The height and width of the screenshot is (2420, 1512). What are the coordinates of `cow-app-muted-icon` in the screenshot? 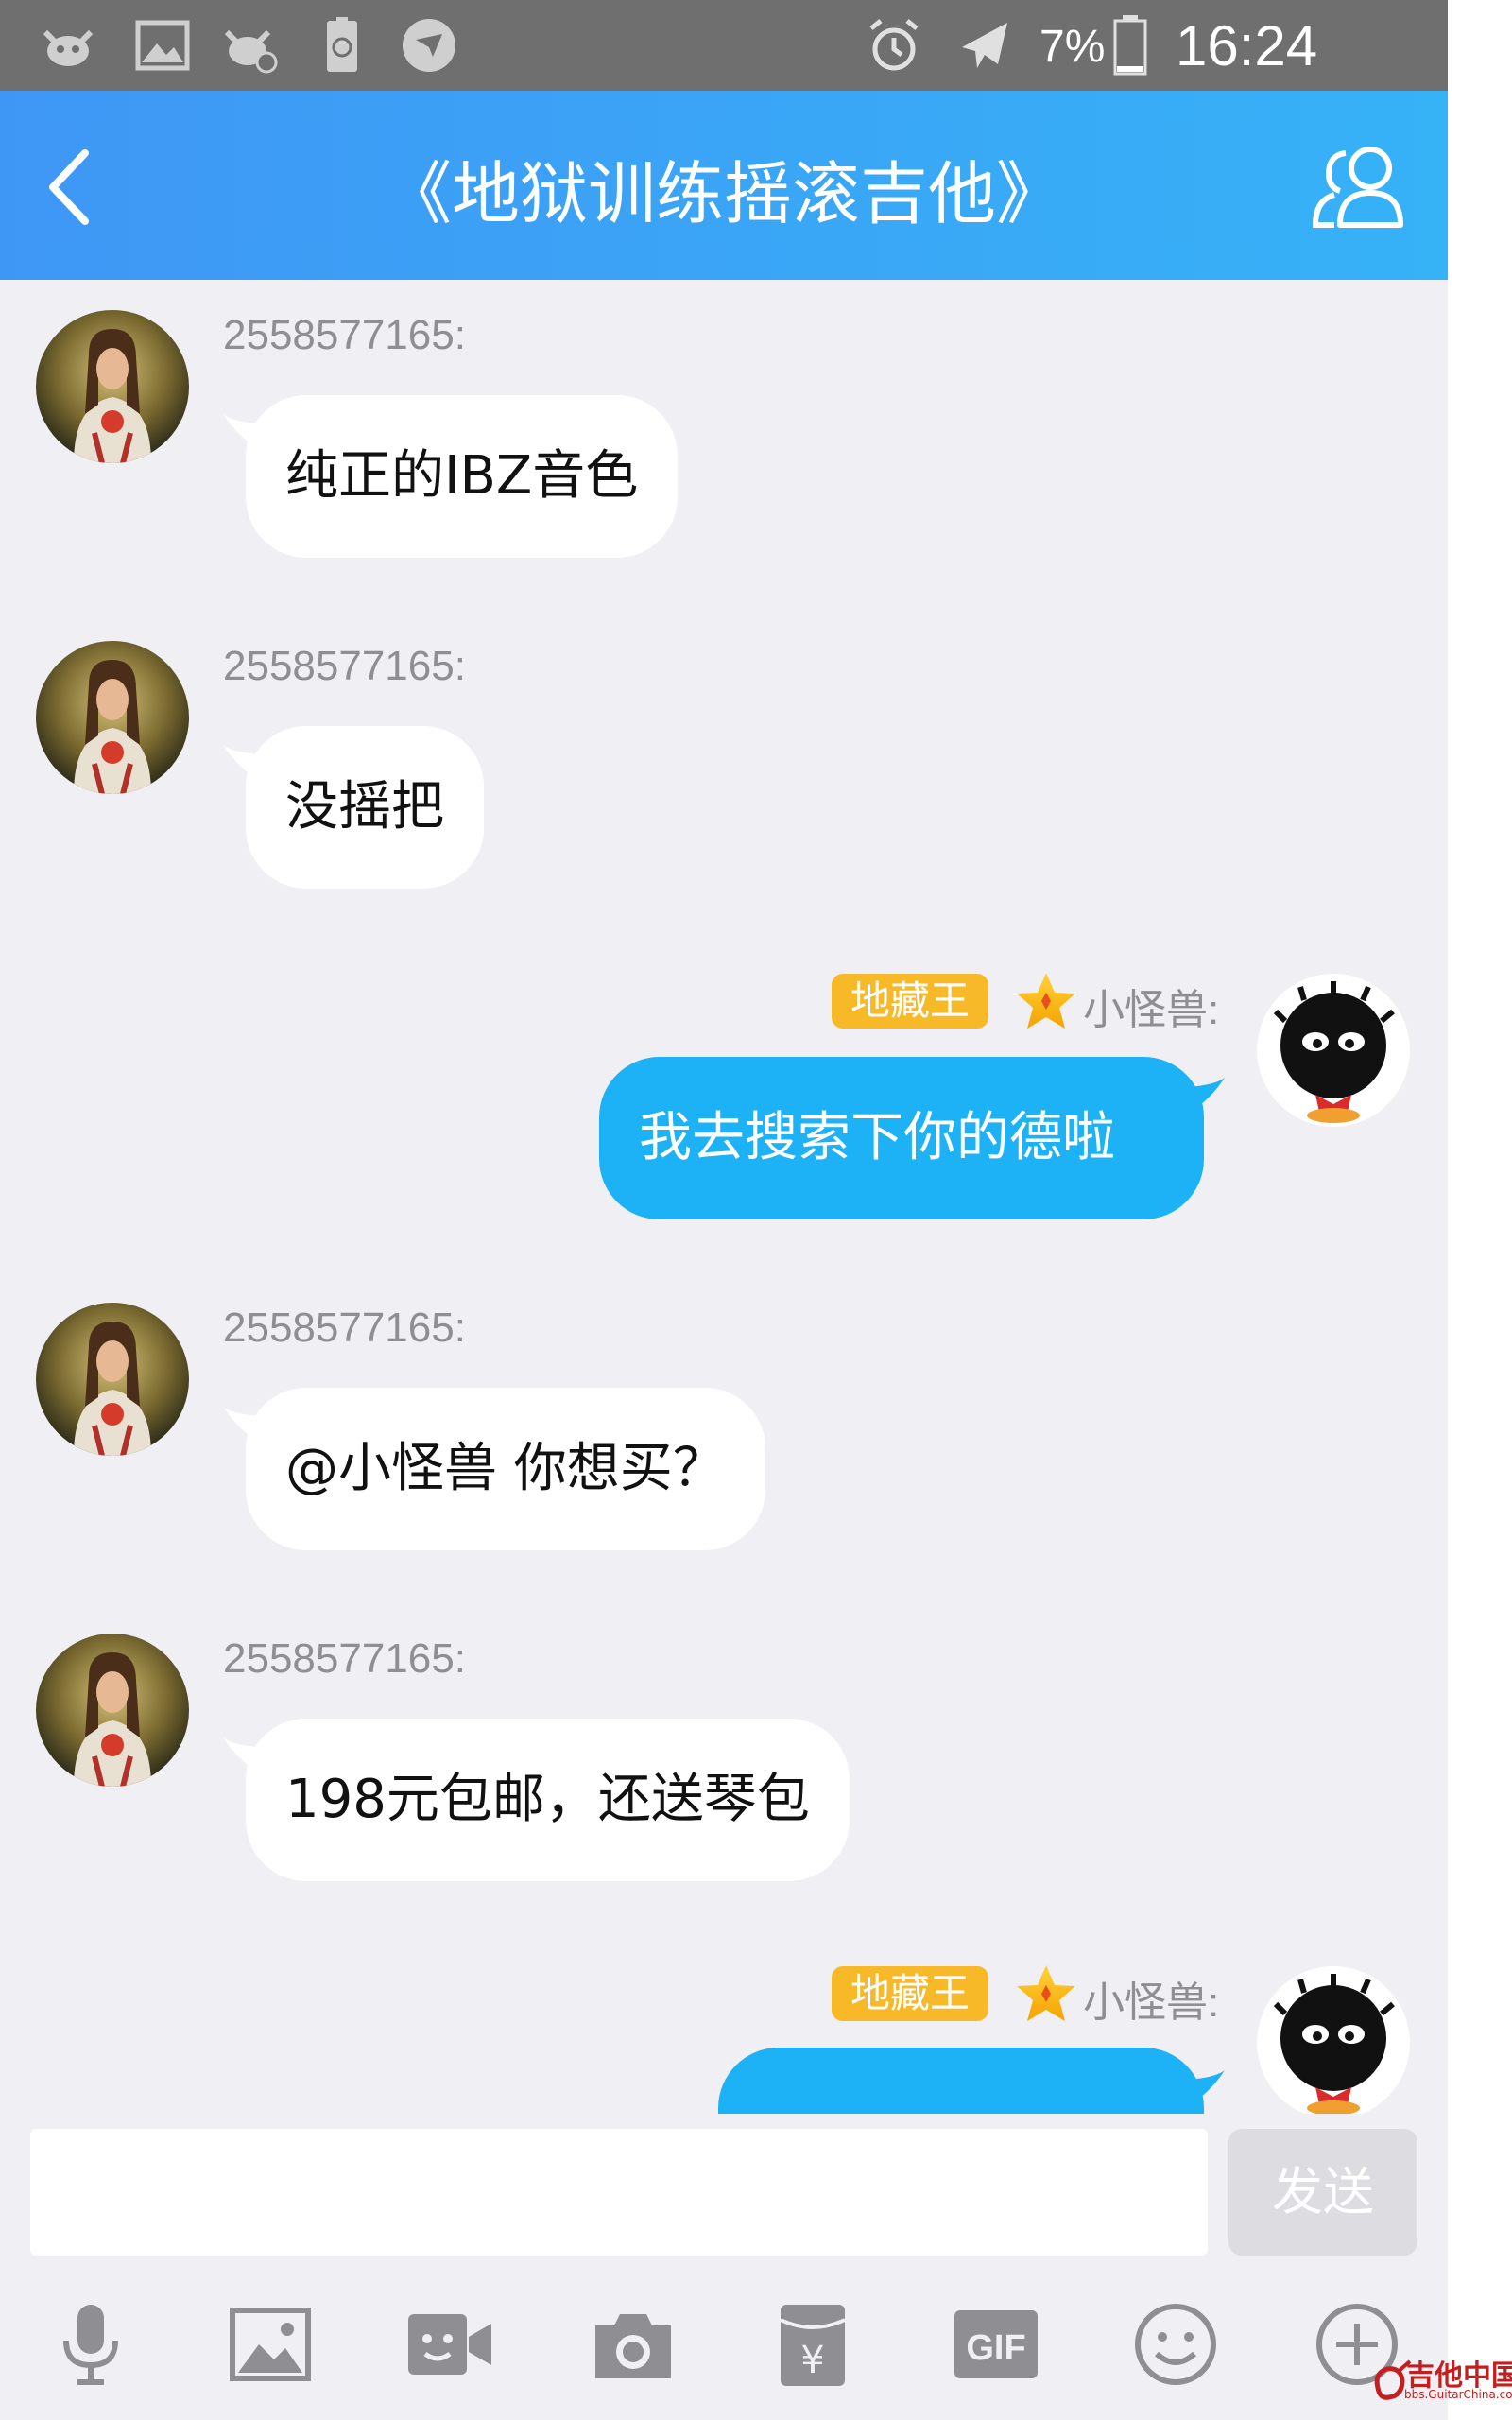 It's located at (251, 51).